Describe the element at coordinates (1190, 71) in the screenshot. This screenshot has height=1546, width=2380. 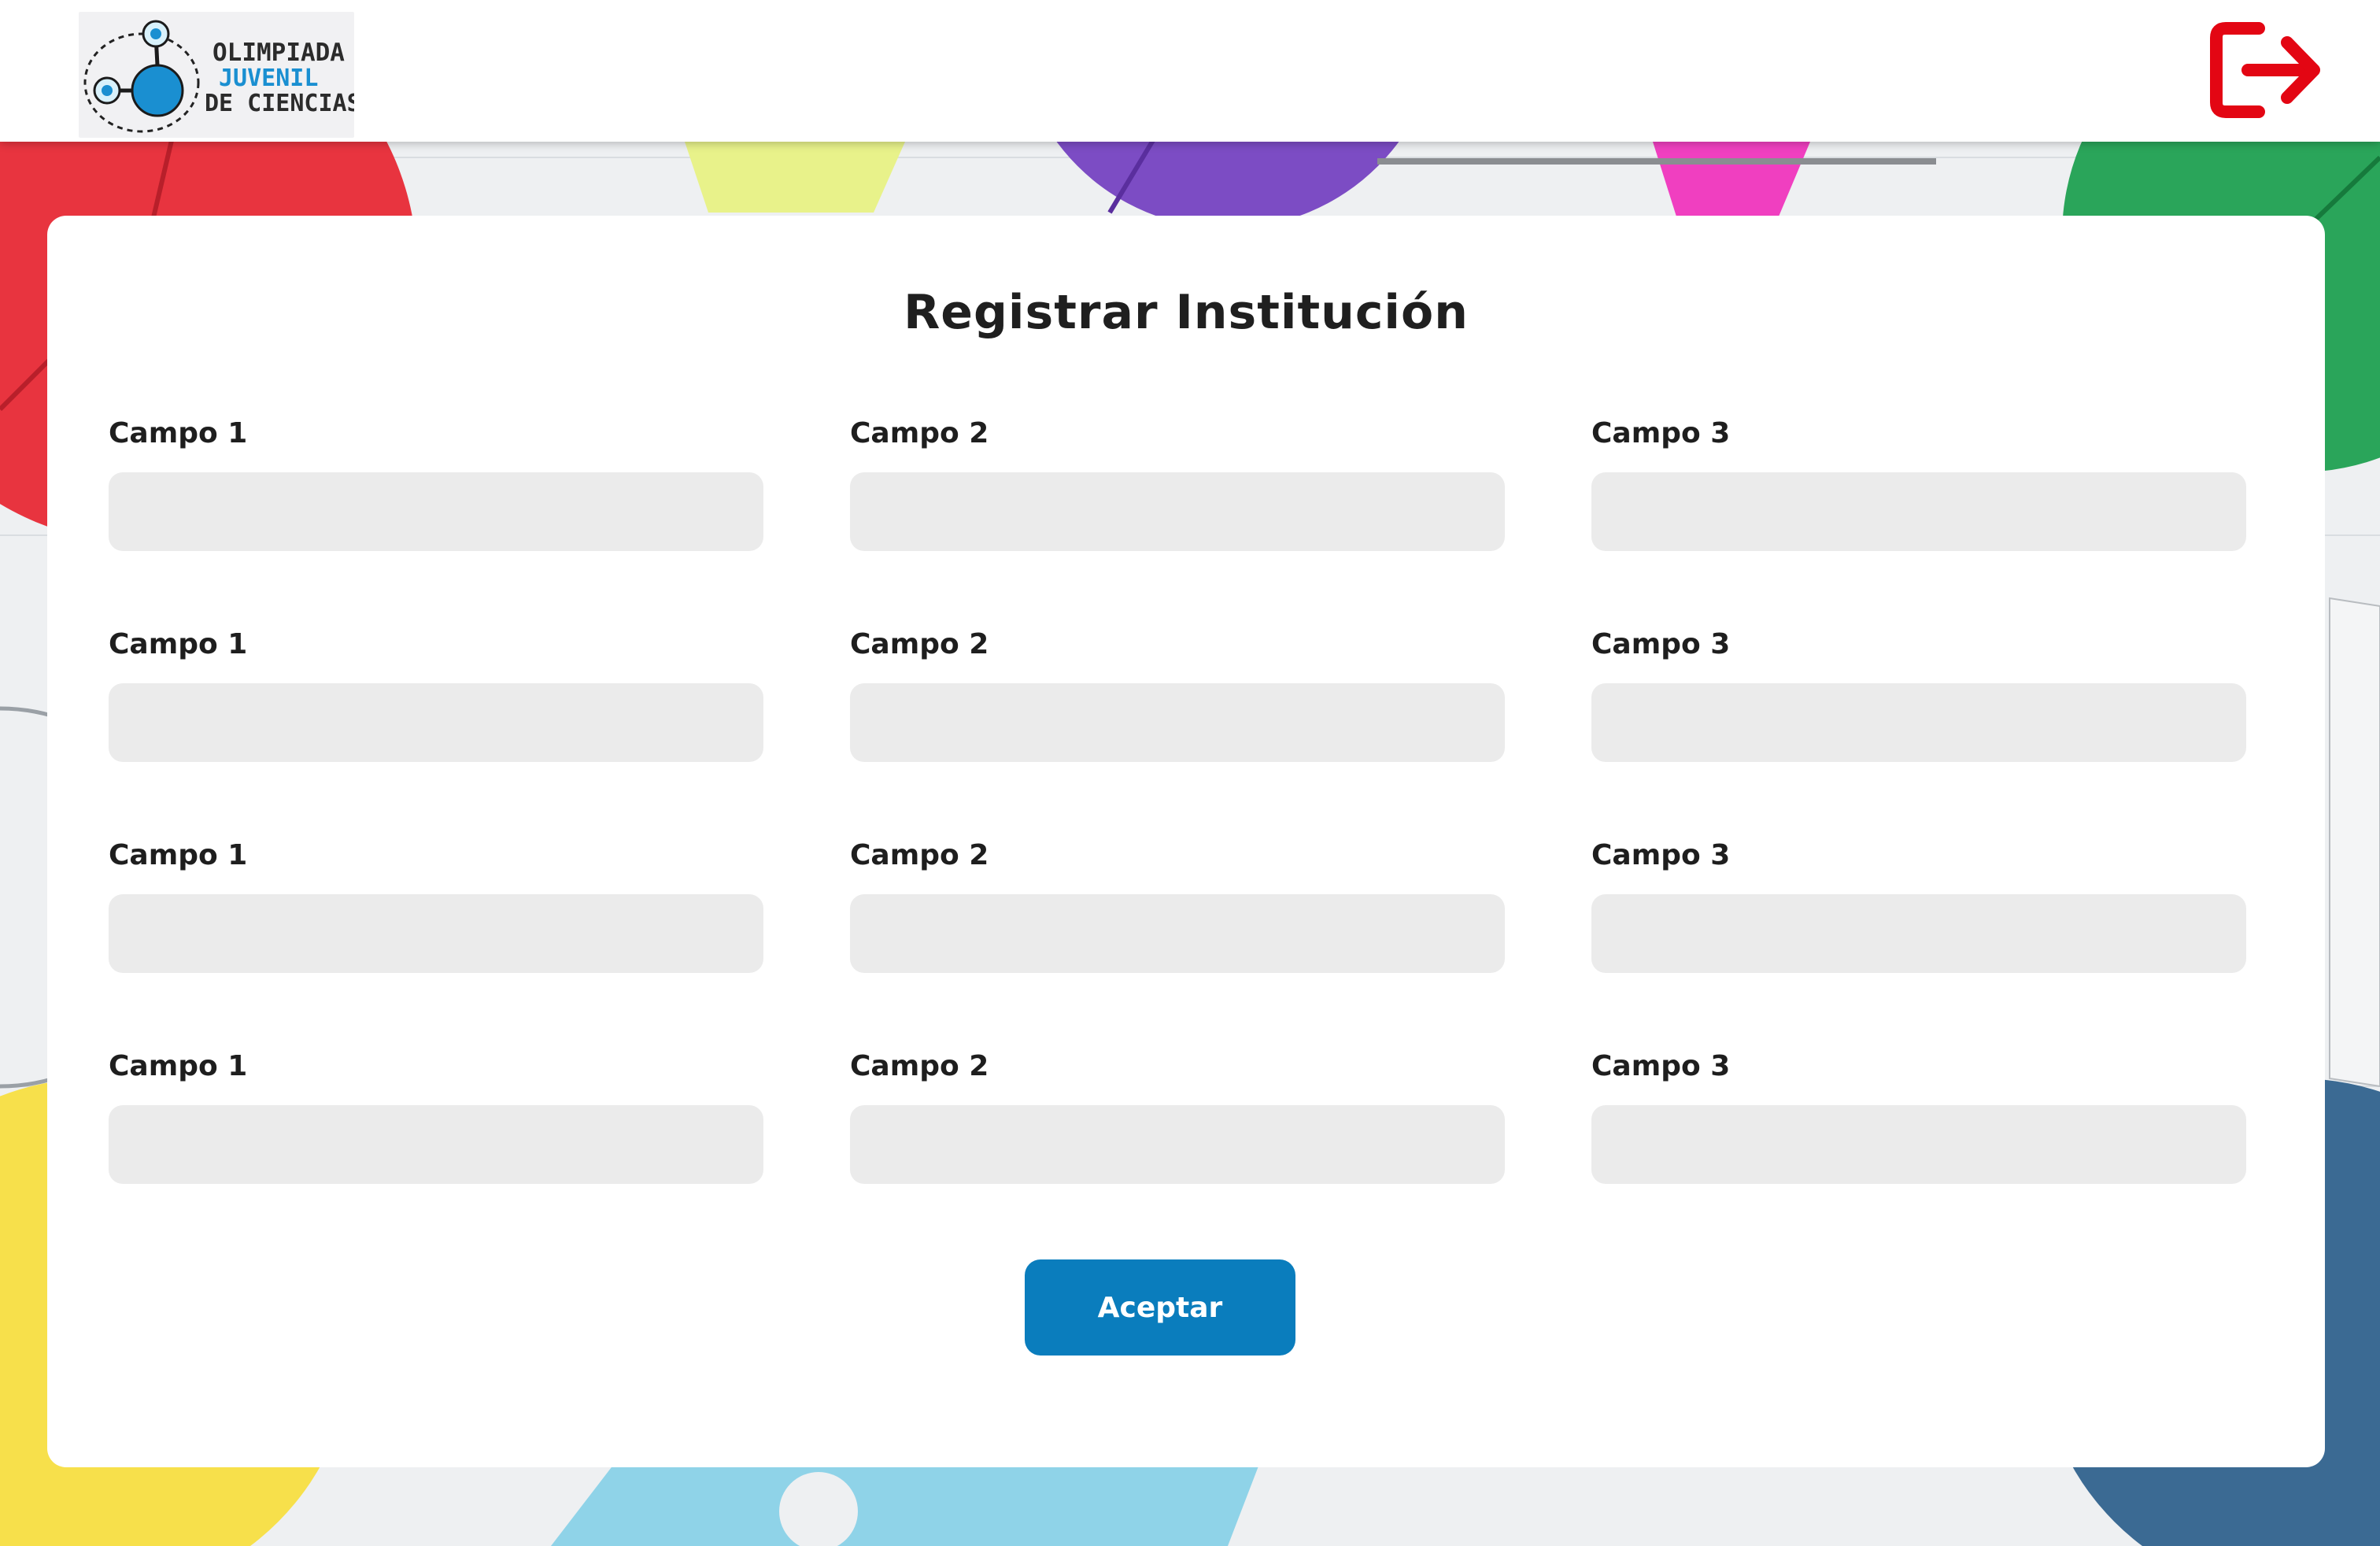
I see `top-header: OLIMPIADA JUVENIL DE CIENCIAS` at that location.